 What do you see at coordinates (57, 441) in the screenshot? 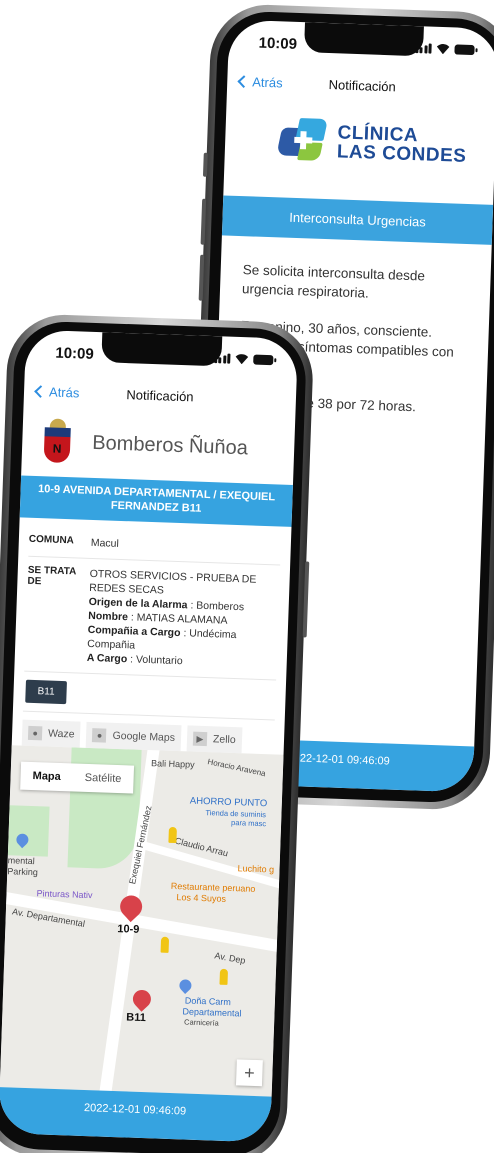
I see `bomberos-crest-icon: N` at bounding box center [57, 441].